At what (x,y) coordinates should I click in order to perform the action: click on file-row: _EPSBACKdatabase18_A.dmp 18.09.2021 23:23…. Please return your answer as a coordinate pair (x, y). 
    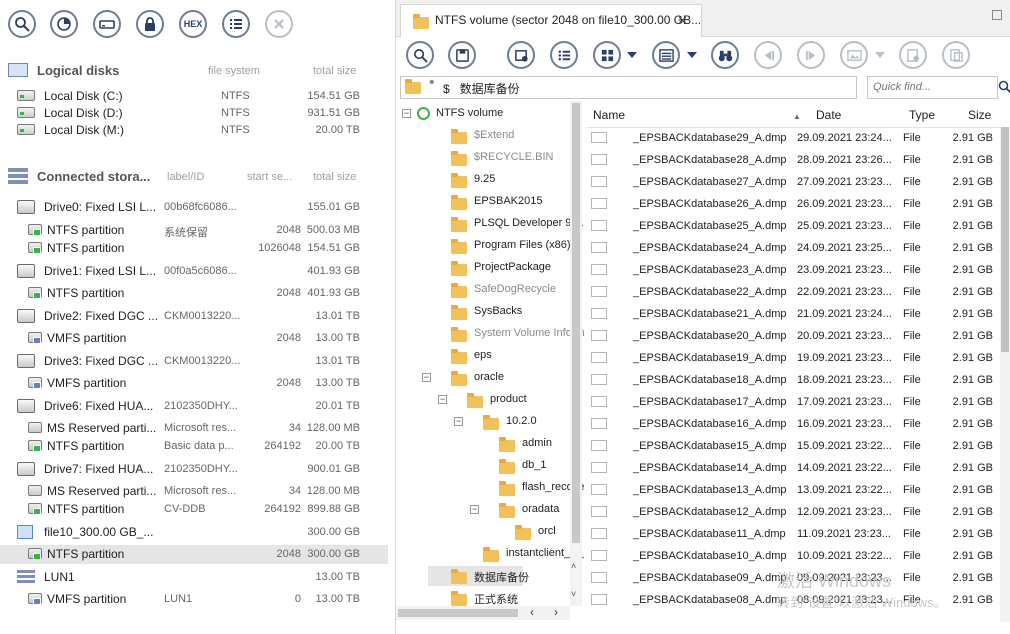
    Looking at the image, I should click on (792, 380).